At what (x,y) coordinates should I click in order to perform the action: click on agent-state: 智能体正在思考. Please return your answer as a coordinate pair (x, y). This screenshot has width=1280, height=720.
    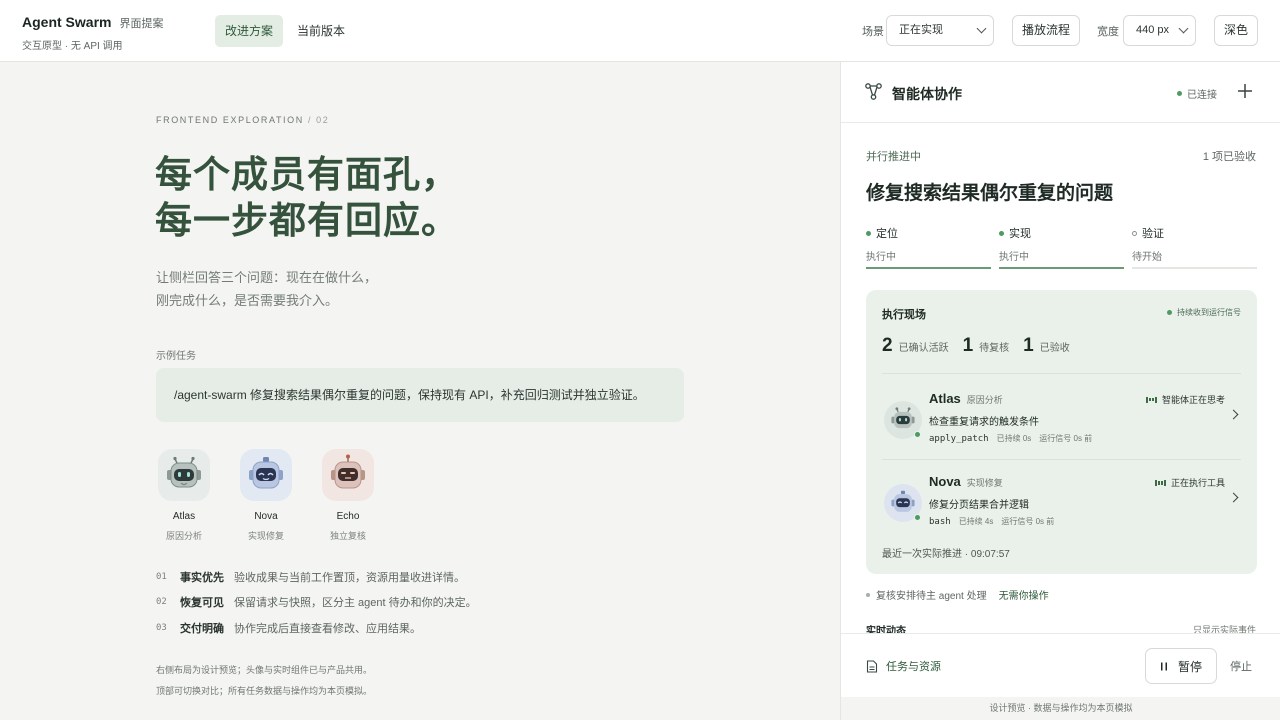
    Looking at the image, I should click on (1185, 399).